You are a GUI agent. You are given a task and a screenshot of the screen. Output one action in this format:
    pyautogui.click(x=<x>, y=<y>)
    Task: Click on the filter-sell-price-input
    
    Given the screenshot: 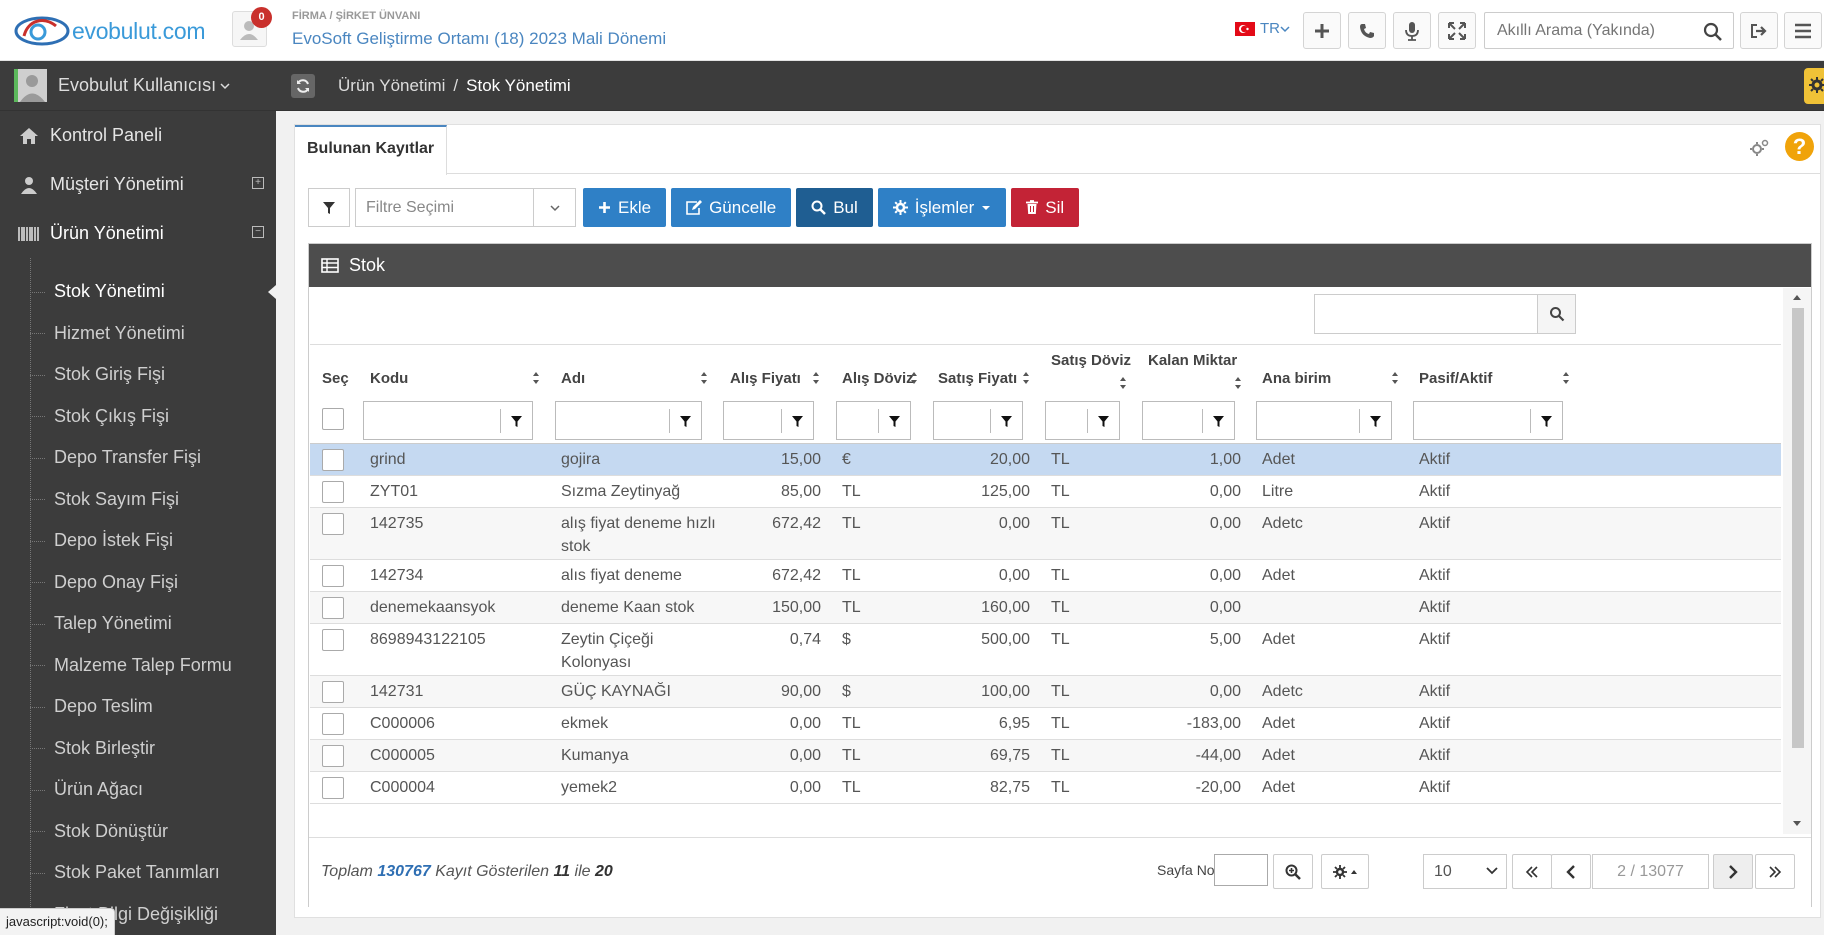 What is the action you would take?
    pyautogui.click(x=978, y=420)
    